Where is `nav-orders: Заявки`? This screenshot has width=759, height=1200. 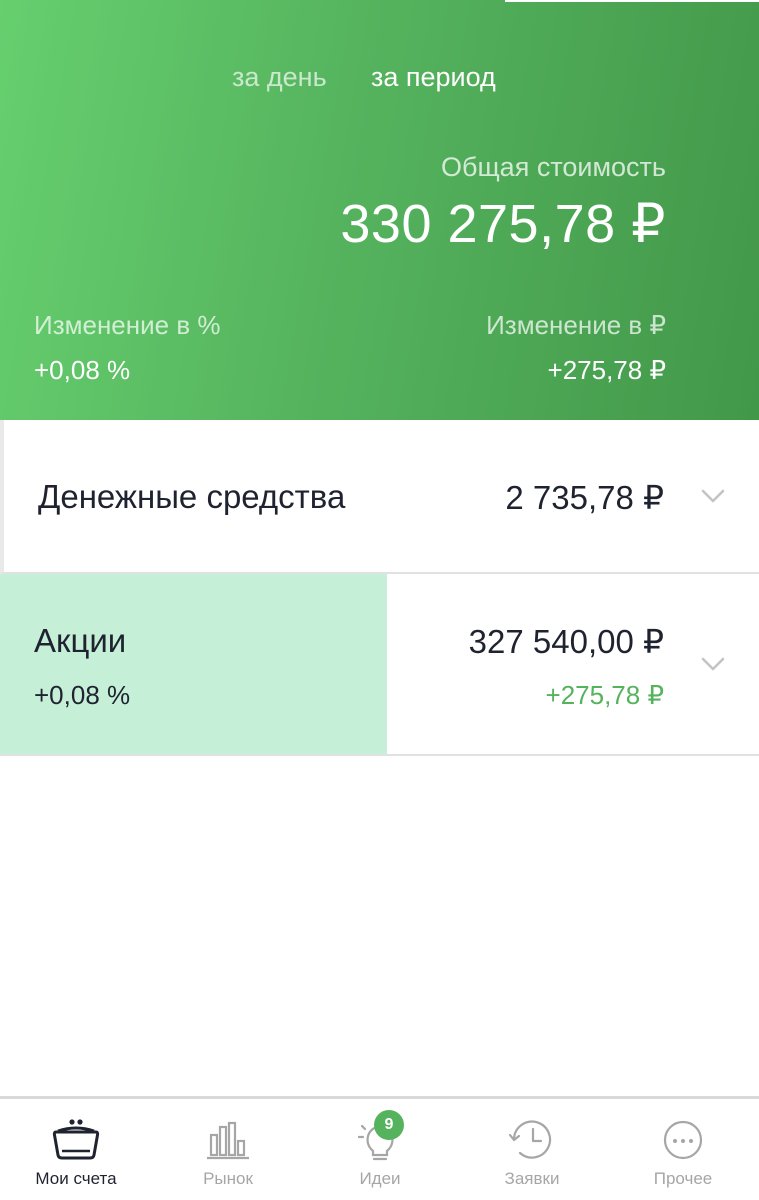 nav-orders: Заявки is located at coordinates (532, 1149).